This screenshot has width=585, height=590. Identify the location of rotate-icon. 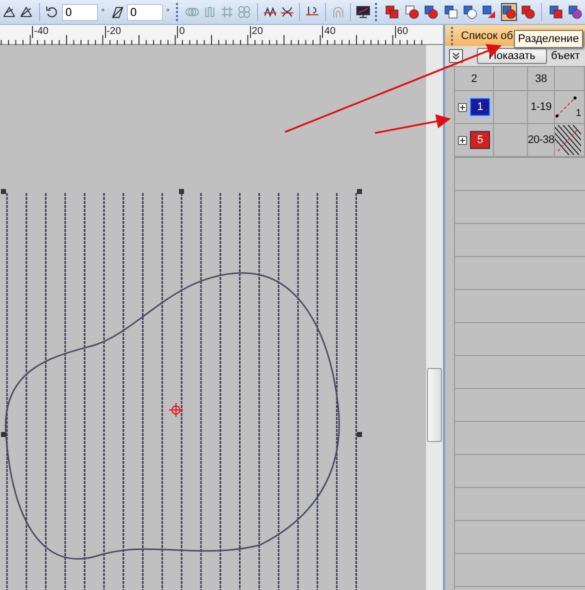
(52, 12).